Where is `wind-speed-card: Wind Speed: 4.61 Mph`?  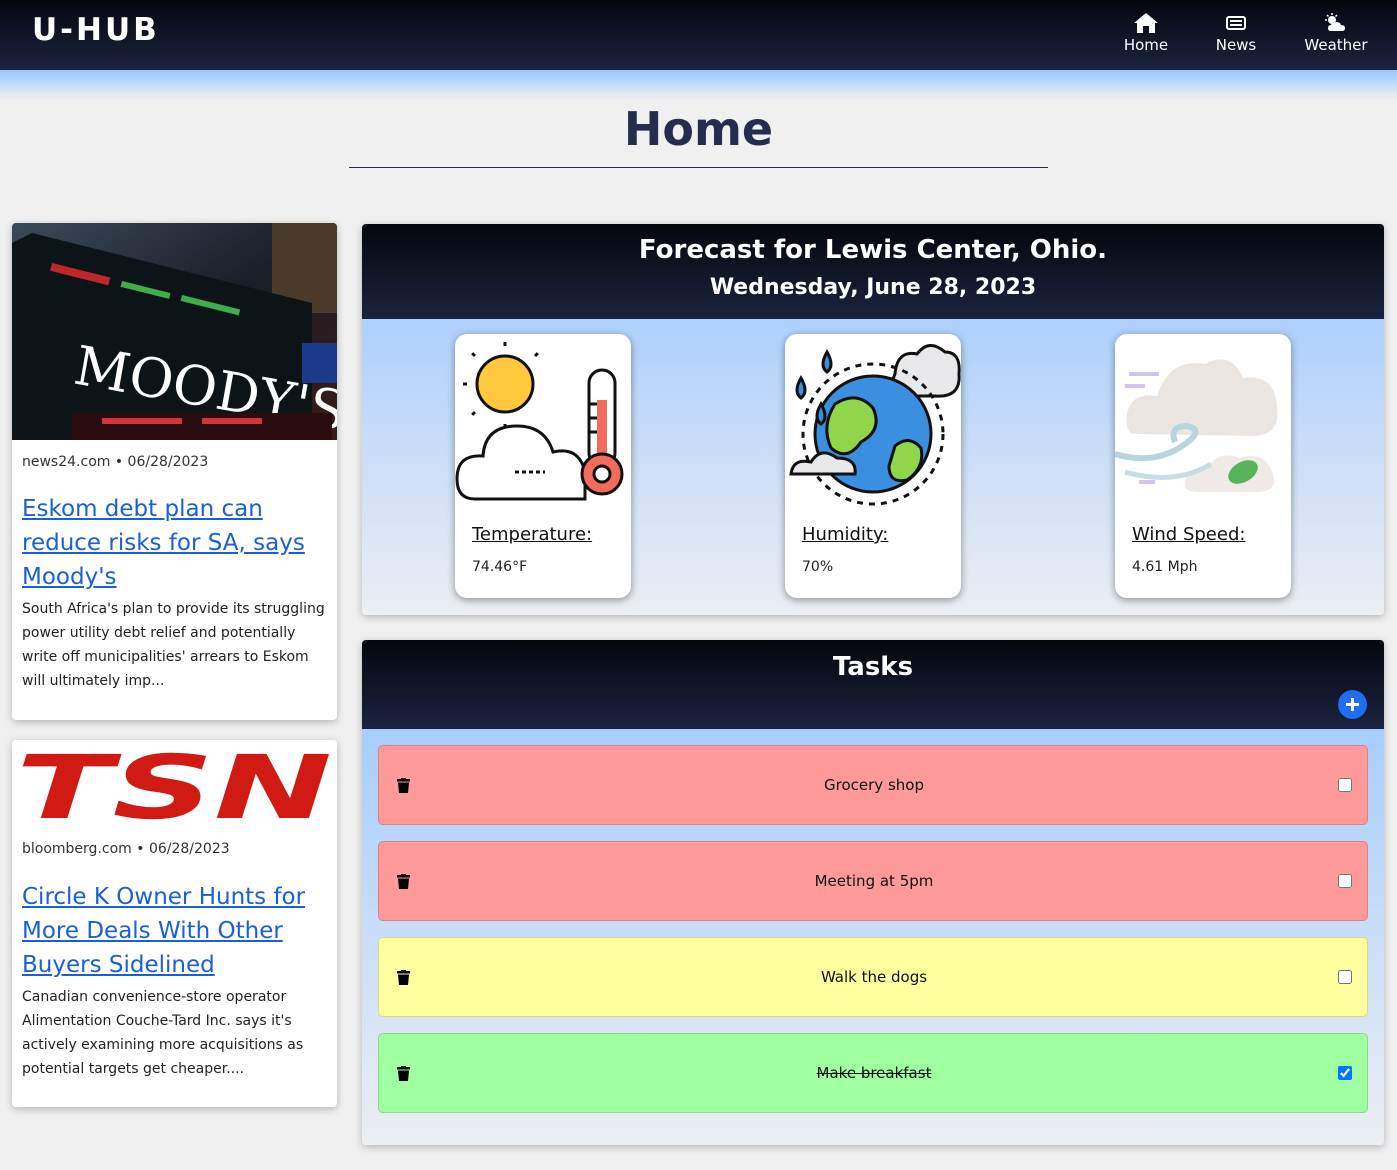 wind-speed-card: Wind Speed: 4.61 Mph is located at coordinates (1203, 466).